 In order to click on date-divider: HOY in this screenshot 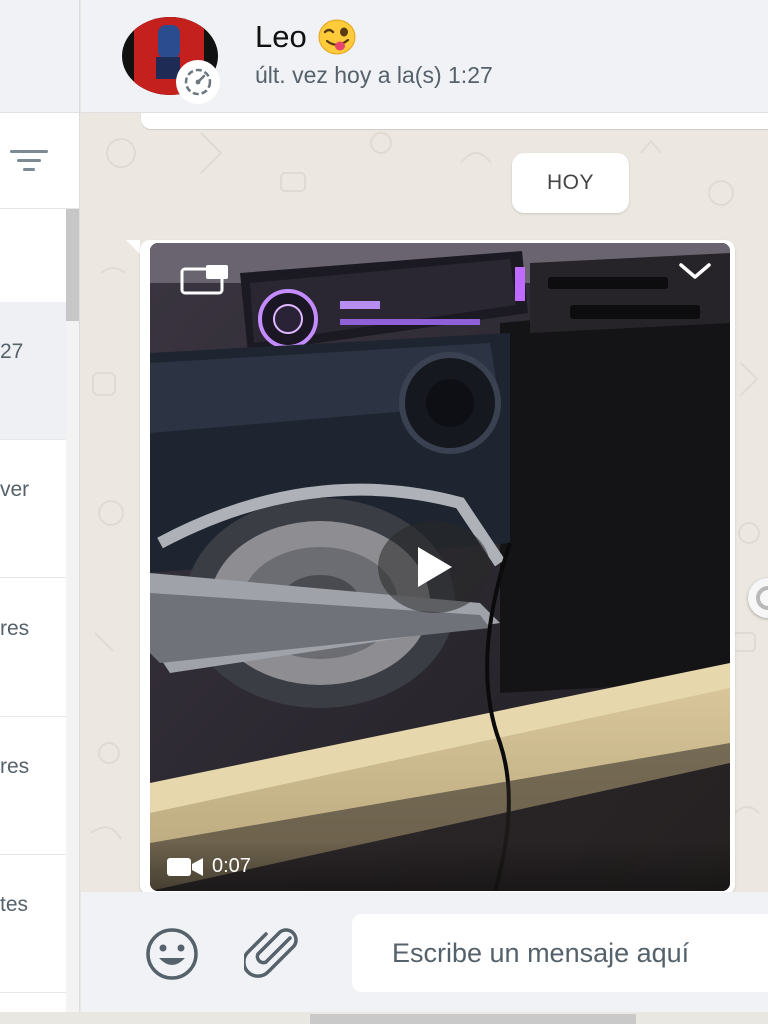, I will do `click(570, 183)`.